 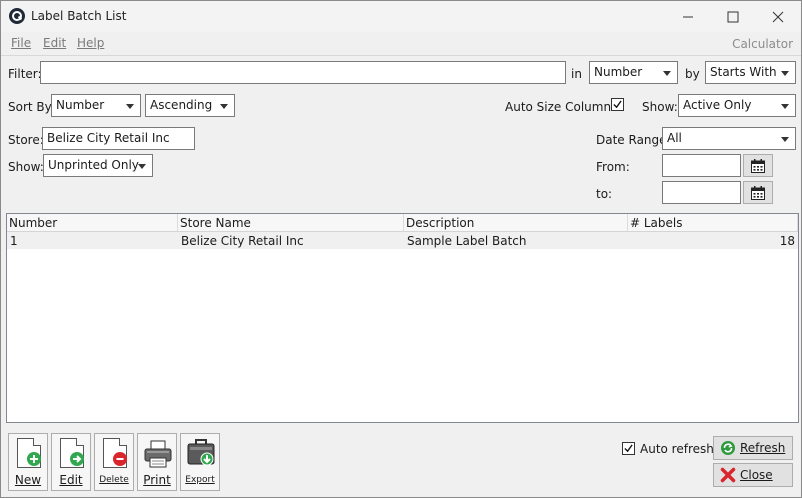 What do you see at coordinates (604, 194) in the screenshot?
I see `to-date-label: to:` at bounding box center [604, 194].